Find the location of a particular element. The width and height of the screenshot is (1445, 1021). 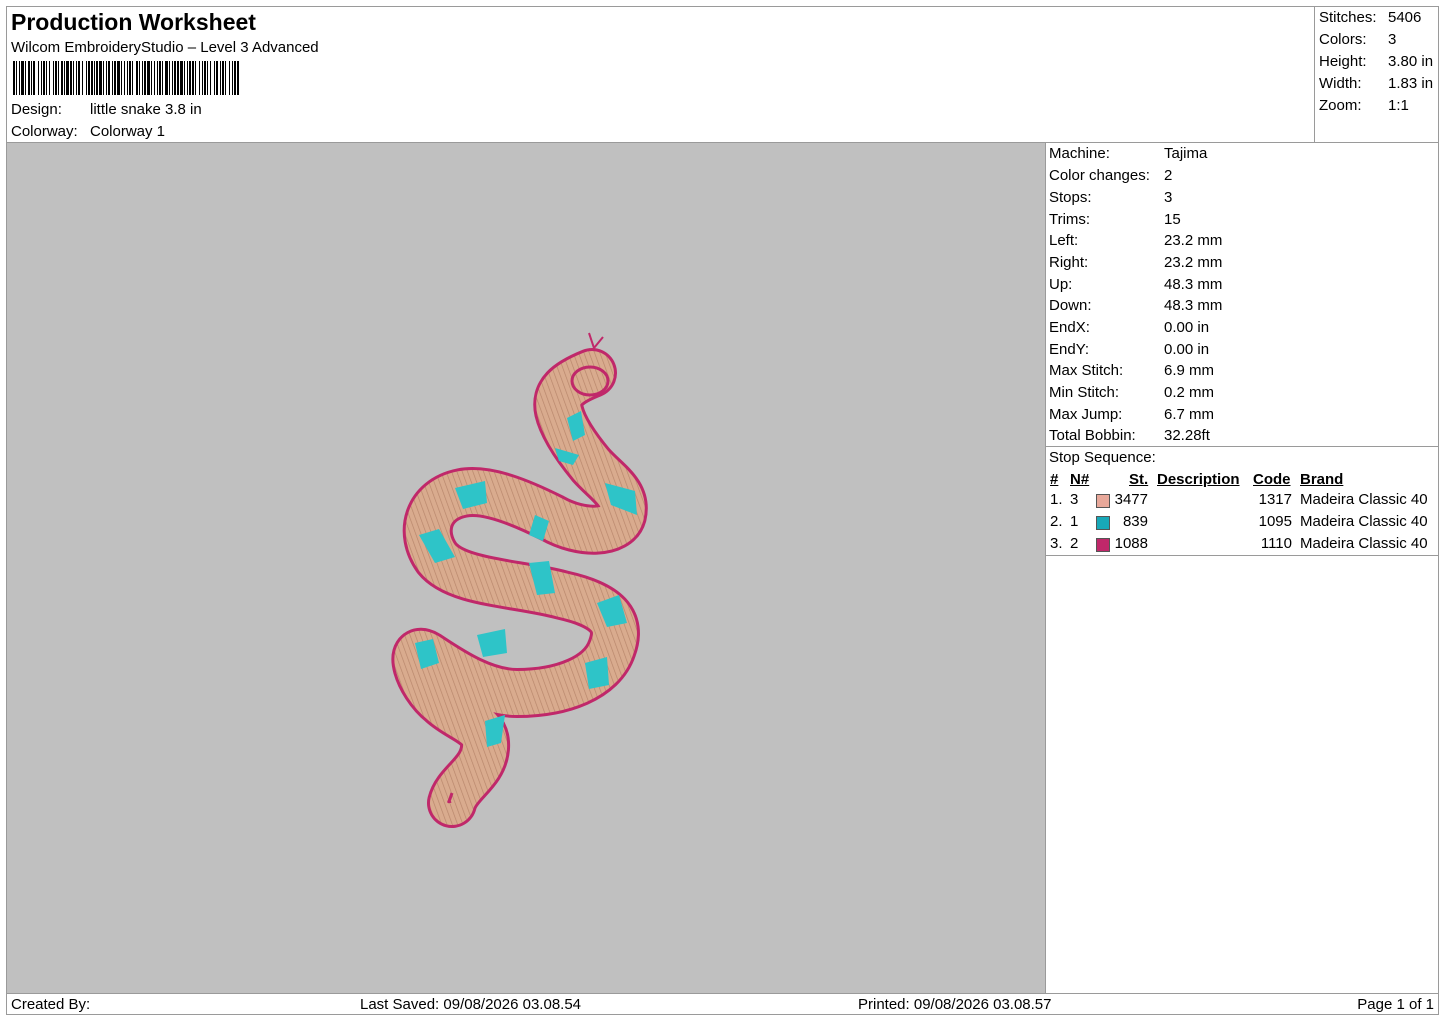

notes-panel is located at coordinates (1242, 774).